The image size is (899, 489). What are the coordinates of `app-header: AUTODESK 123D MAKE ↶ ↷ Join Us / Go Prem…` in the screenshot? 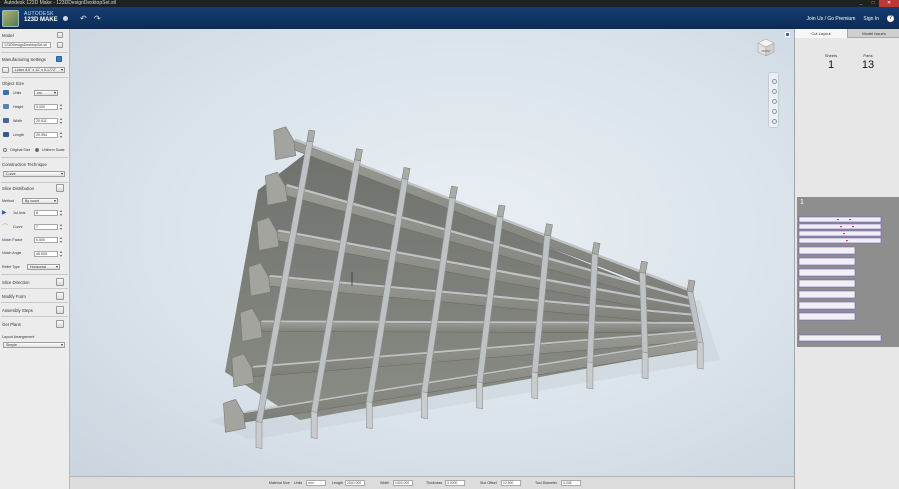 It's located at (449, 18).